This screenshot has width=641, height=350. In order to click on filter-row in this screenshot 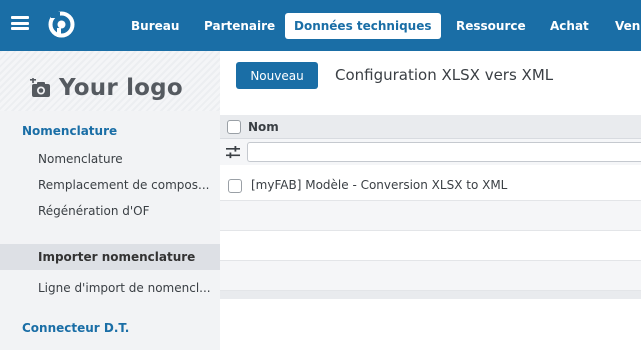, I will do `click(430, 152)`.